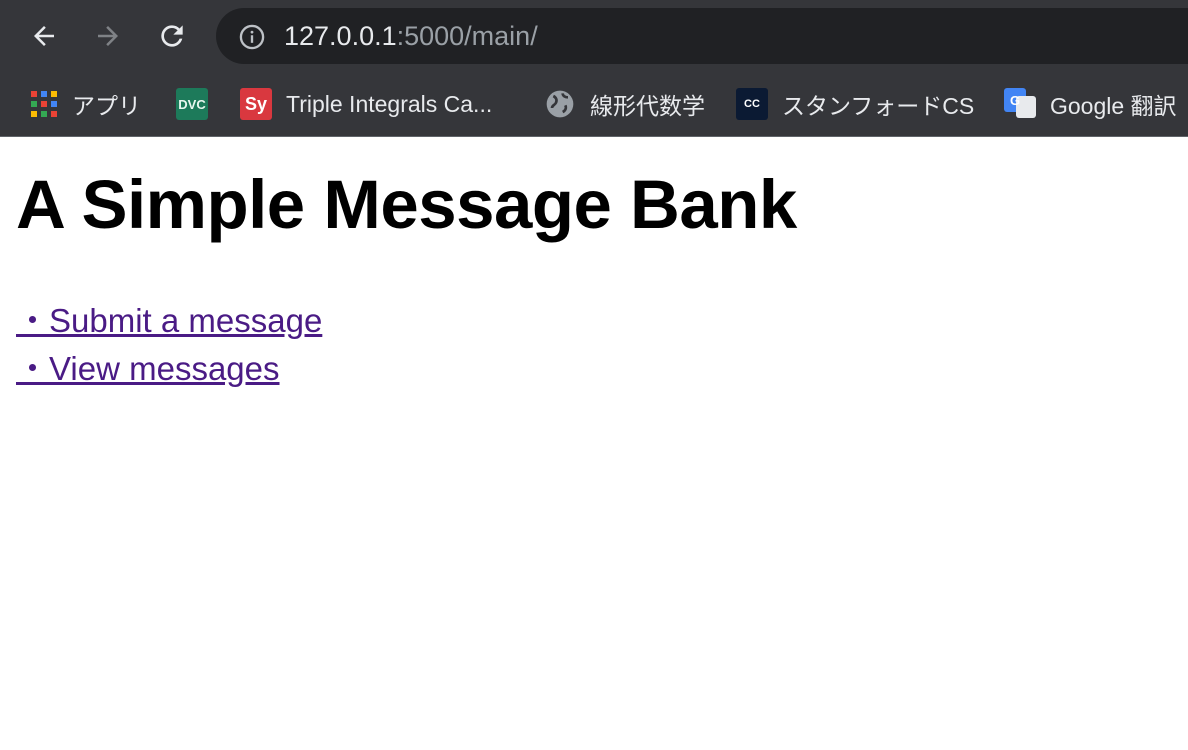 This screenshot has height=750, width=1188. What do you see at coordinates (169, 321) in the screenshot?
I see `submit-message-link: ・Submit a message` at bounding box center [169, 321].